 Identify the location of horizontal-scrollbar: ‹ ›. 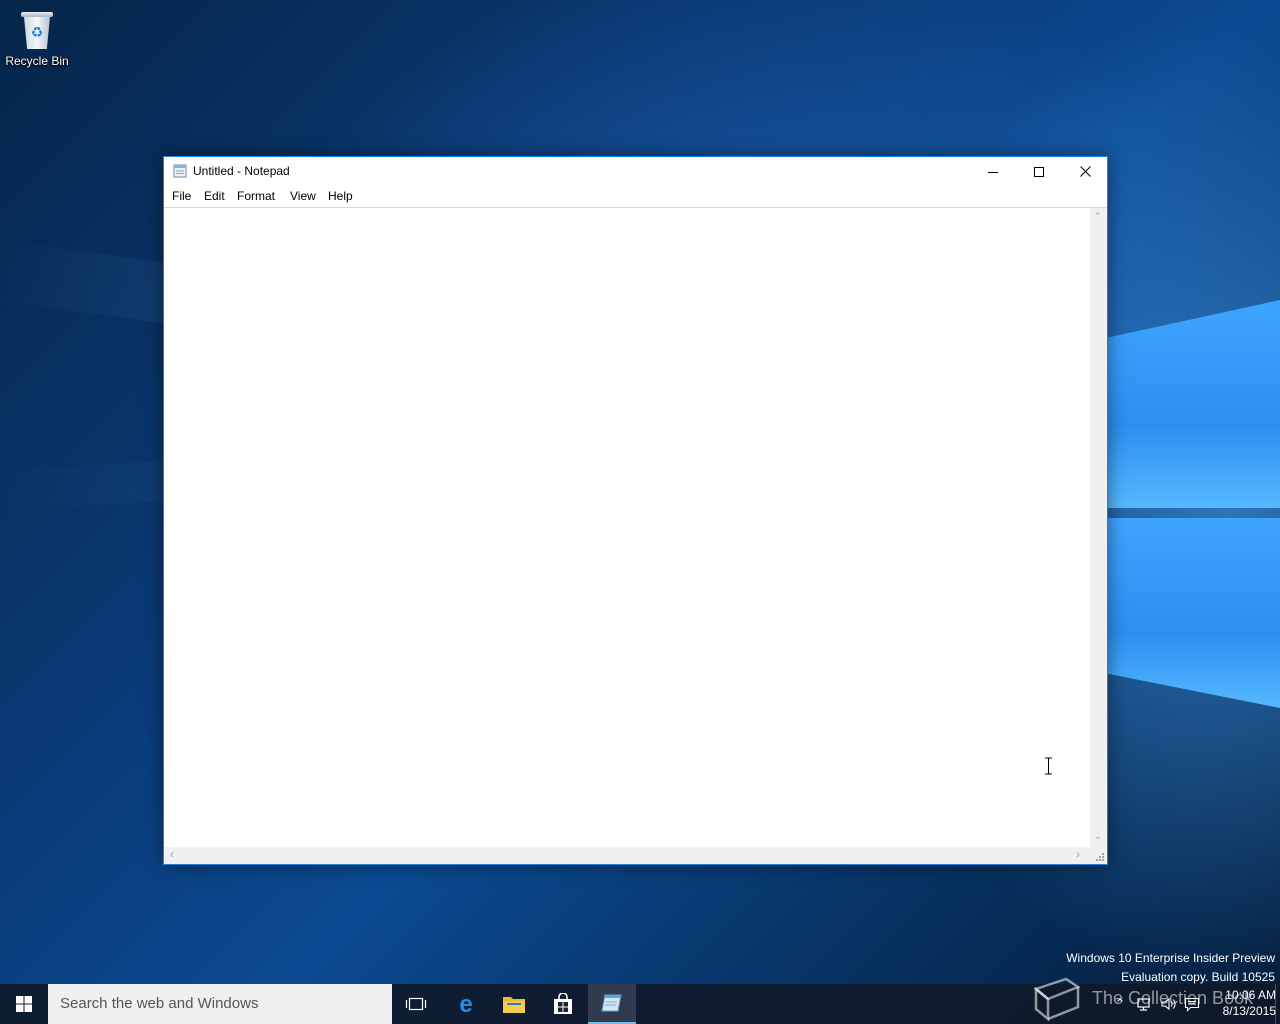
(627, 855).